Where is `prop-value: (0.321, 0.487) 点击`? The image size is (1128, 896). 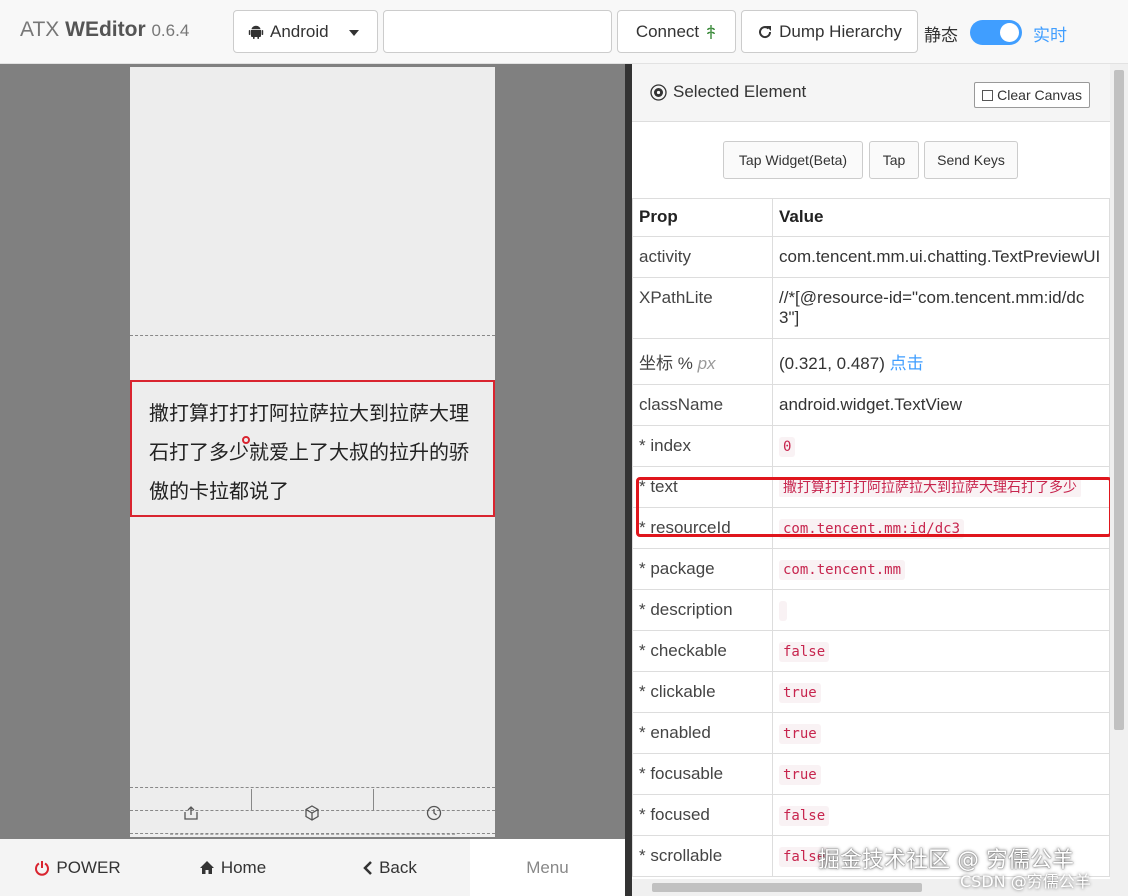 prop-value: (0.321, 0.487) 点击 is located at coordinates (941, 361).